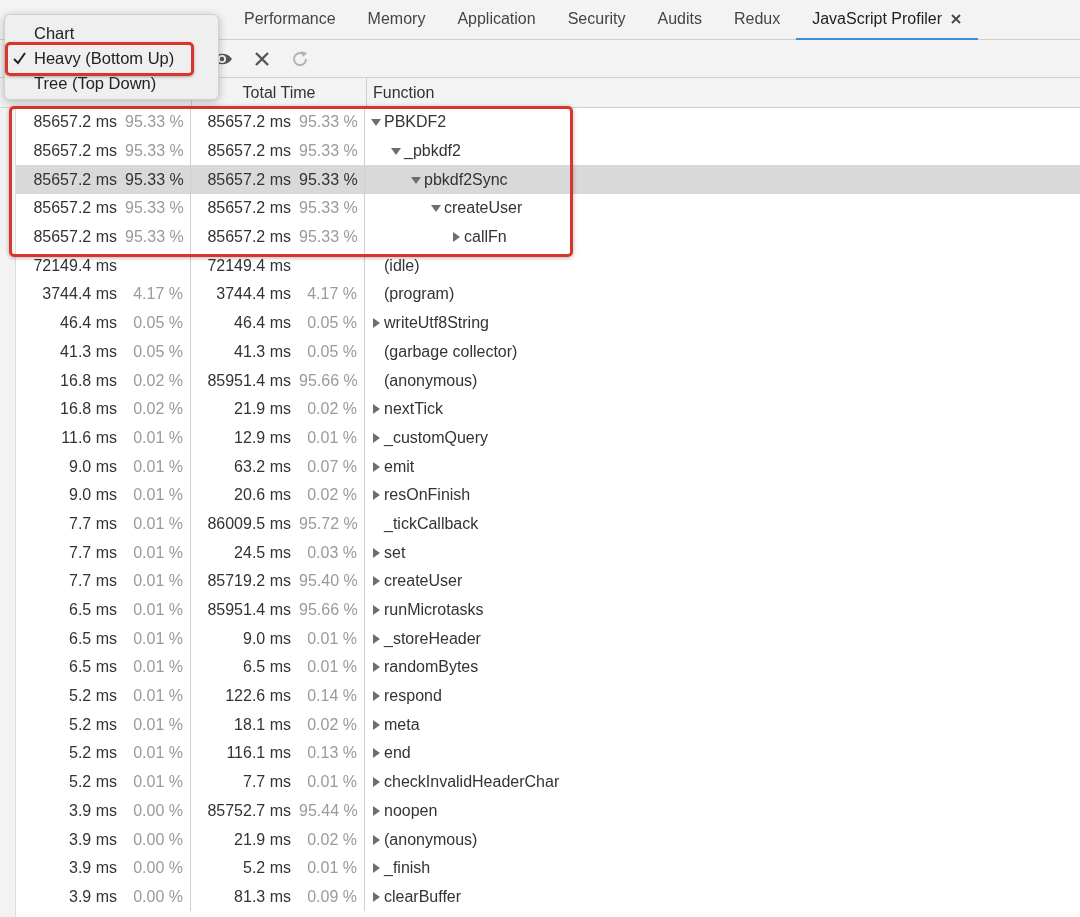  What do you see at coordinates (328, 523) in the screenshot?
I see `percent-value: 95.72 %` at bounding box center [328, 523].